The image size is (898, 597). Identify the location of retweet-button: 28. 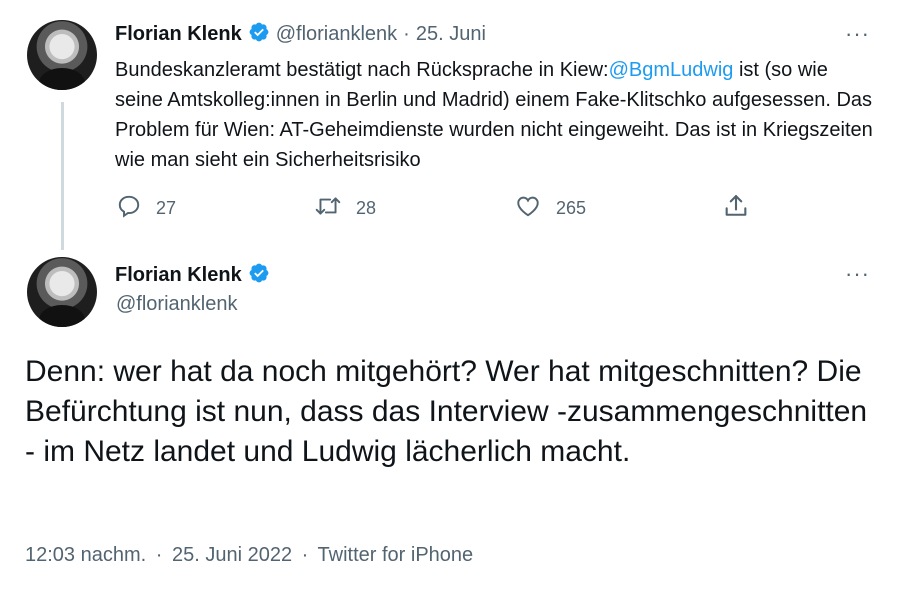
(345, 208).